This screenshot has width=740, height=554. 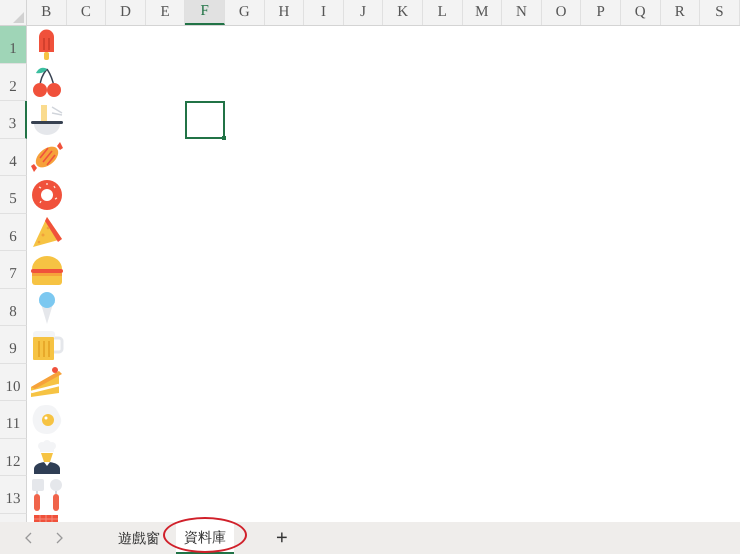 What do you see at coordinates (13, 382) in the screenshot?
I see `row-header: 10` at bounding box center [13, 382].